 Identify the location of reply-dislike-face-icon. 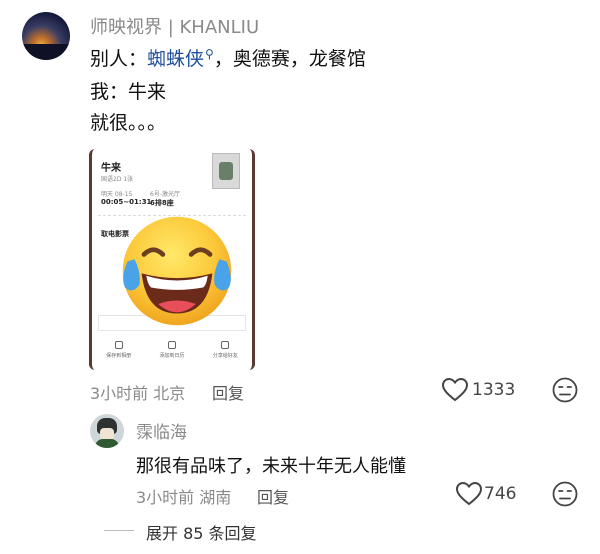
(565, 494).